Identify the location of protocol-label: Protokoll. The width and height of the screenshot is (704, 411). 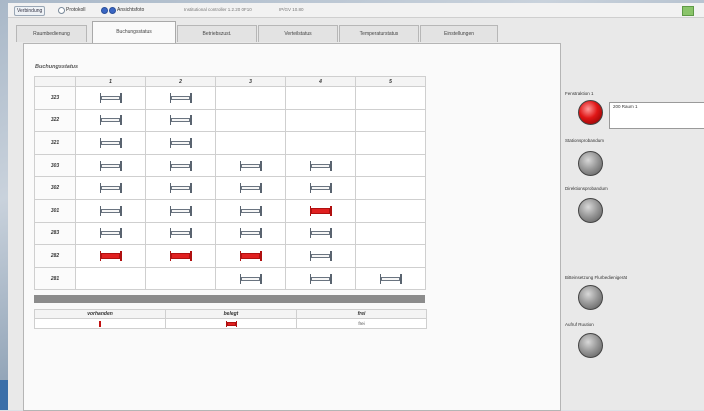
(76, 10).